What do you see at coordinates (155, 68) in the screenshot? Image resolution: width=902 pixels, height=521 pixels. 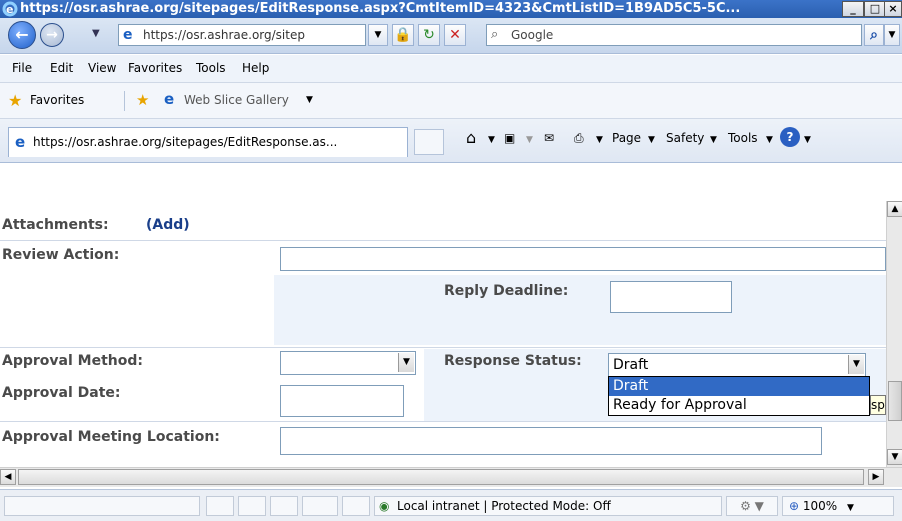 I see `menu-favorites: Favorites` at bounding box center [155, 68].